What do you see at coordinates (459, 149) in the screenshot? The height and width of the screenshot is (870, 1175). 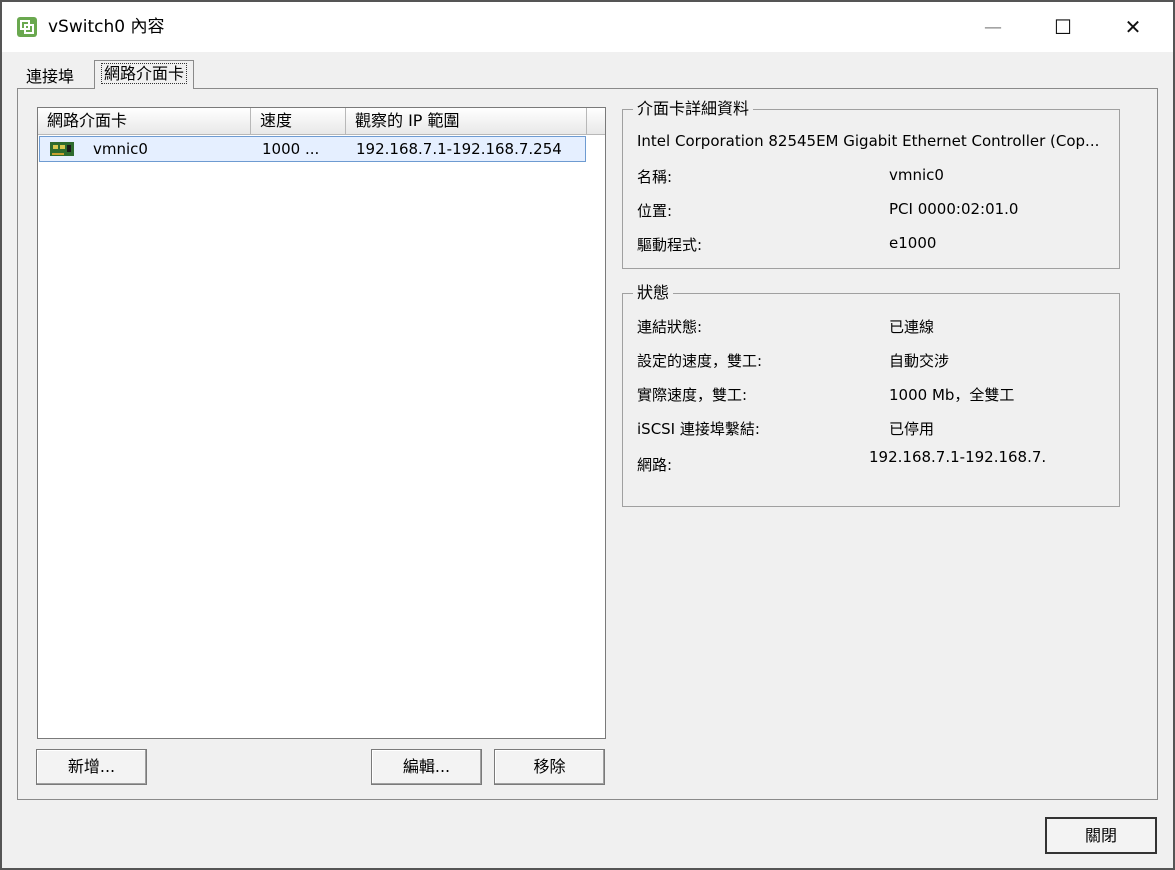 I see `adapter-ip-range: 192.168.7.1-192.168.7.254` at bounding box center [459, 149].